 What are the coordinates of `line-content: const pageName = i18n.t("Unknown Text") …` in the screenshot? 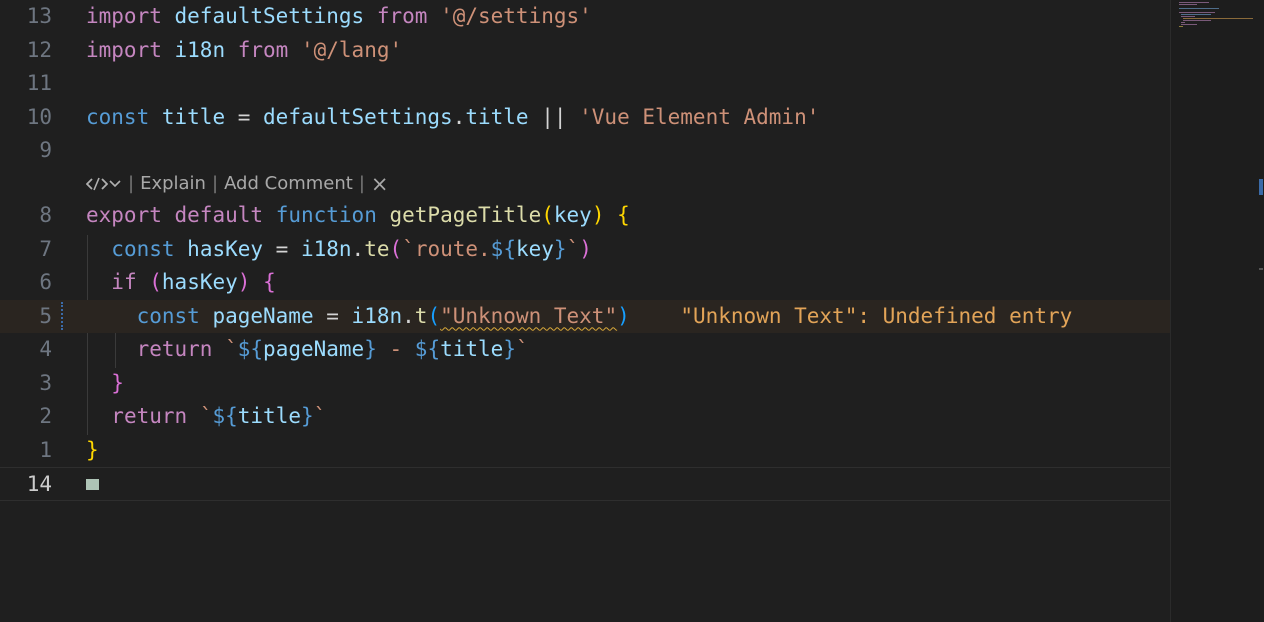 It's located at (604, 315).